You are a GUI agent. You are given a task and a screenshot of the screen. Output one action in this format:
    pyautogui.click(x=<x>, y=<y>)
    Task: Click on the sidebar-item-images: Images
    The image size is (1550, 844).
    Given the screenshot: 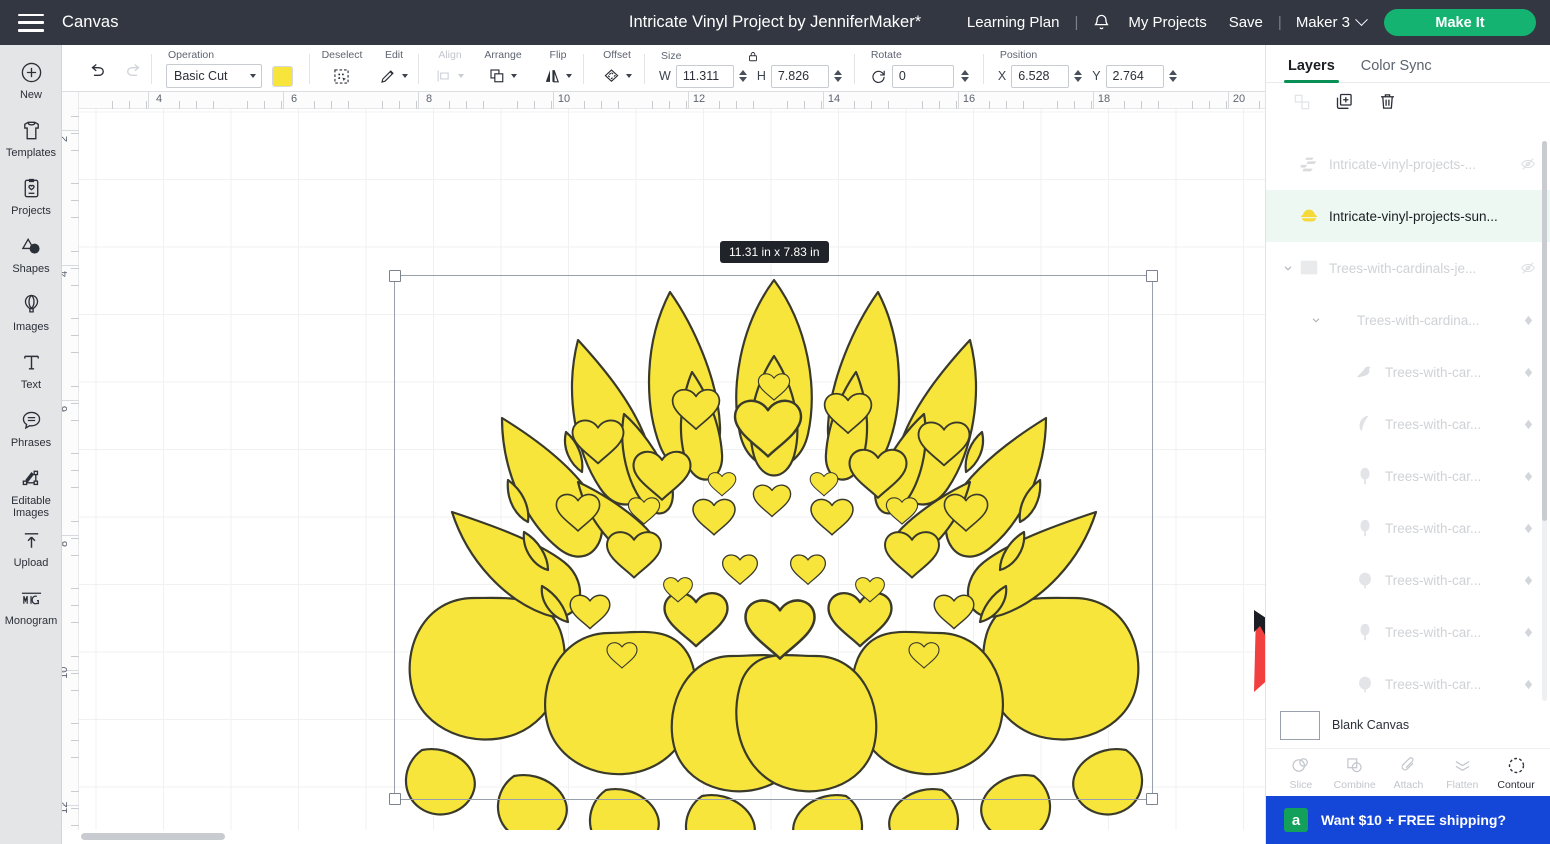 What is the action you would take?
    pyautogui.click(x=31, y=312)
    